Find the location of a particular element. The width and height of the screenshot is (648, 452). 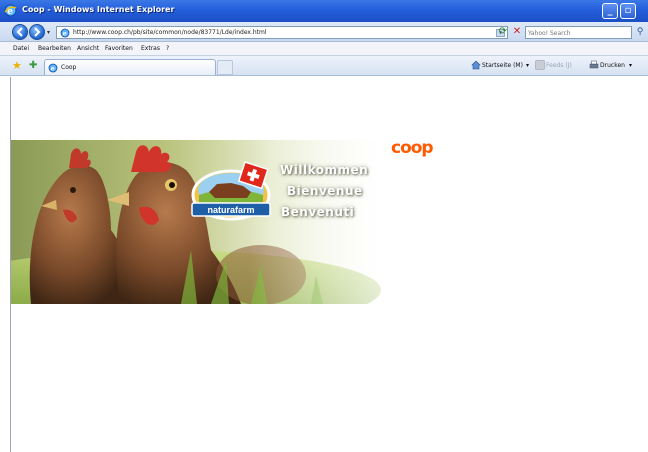

search-icon: ⚲ is located at coordinates (640, 32).